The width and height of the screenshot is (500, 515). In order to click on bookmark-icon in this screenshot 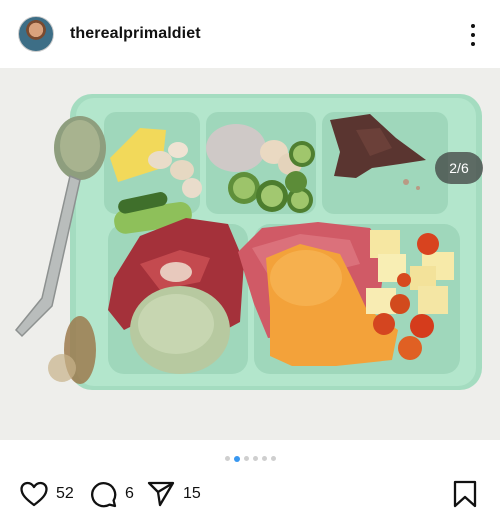, I will do `click(465, 494)`.